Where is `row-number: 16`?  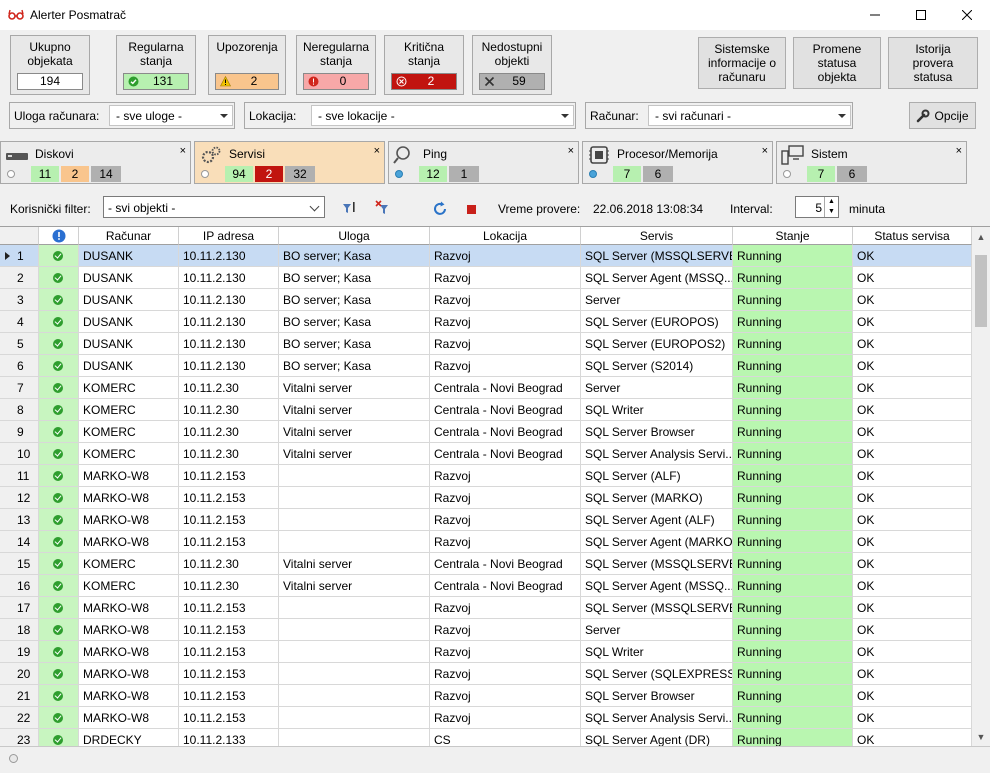 row-number: 16 is located at coordinates (19, 586).